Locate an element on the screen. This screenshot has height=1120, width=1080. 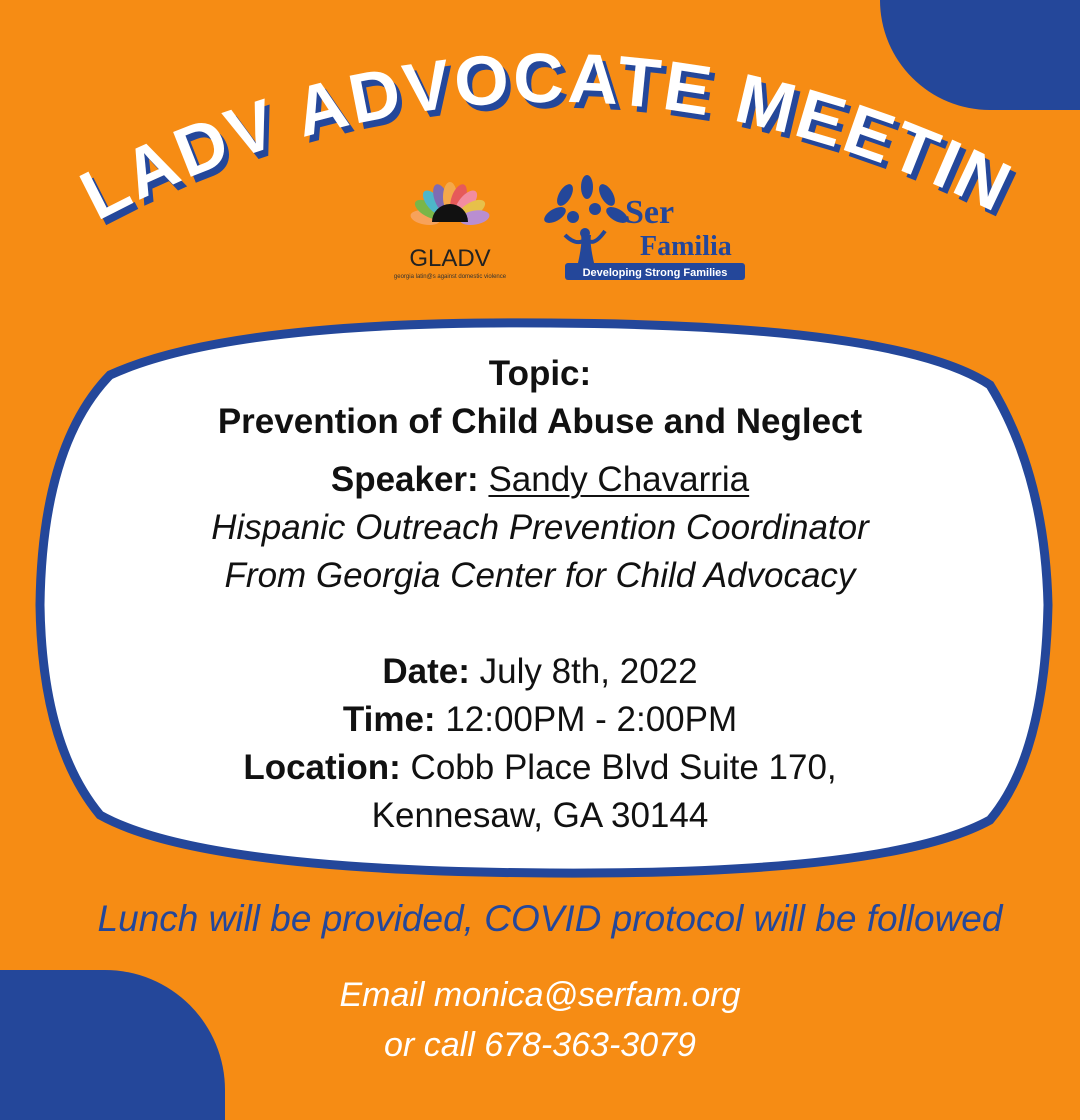
tree-family-icon is located at coordinates (586, 225).